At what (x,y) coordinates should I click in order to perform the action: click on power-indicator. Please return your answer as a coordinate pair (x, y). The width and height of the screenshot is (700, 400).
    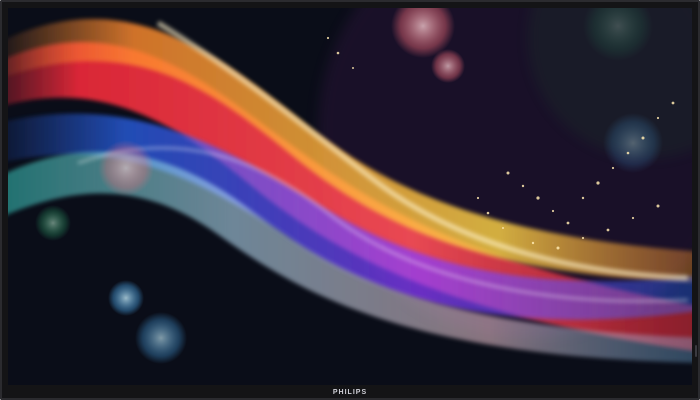
    Looking at the image, I should click on (696, 351).